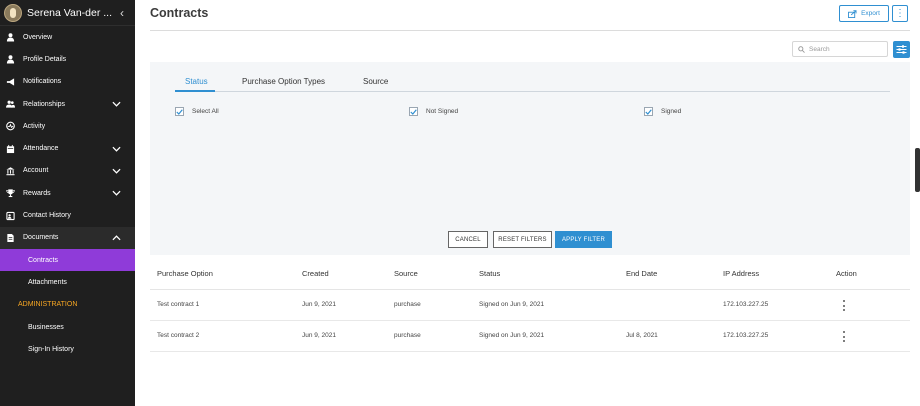 This screenshot has width=920, height=406. What do you see at coordinates (196, 81) in the screenshot?
I see `tab-status: Status` at bounding box center [196, 81].